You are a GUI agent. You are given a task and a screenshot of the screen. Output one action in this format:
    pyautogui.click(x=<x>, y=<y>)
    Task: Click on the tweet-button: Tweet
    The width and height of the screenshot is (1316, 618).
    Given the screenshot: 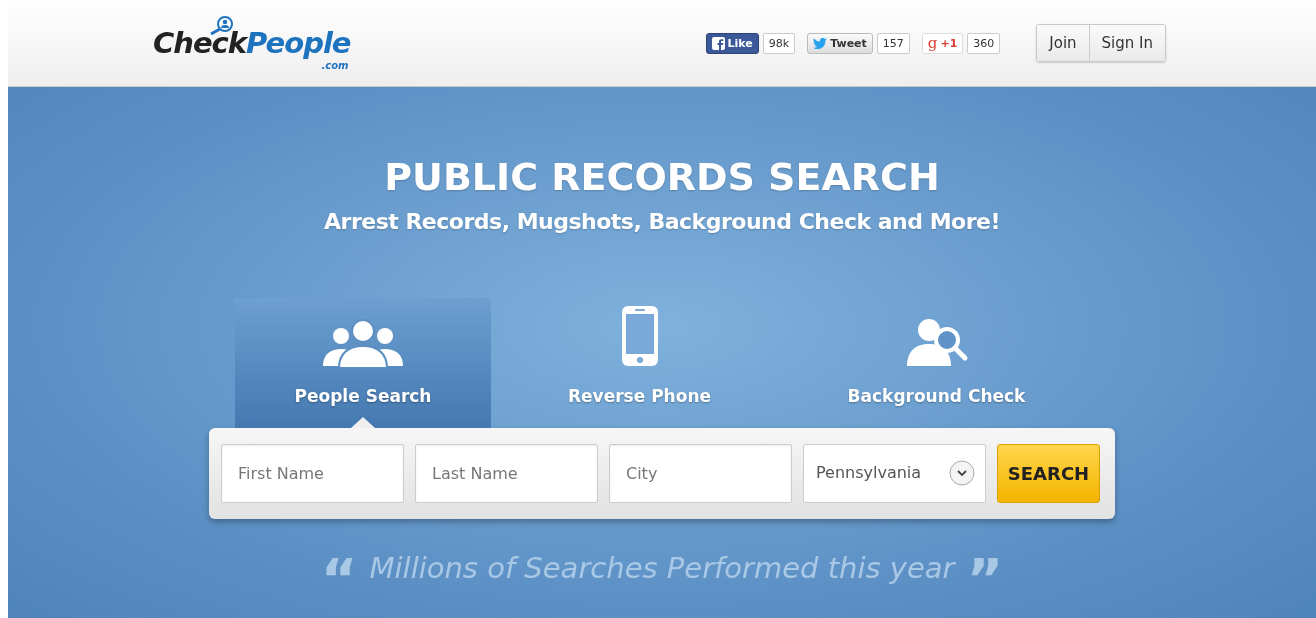 What is the action you would take?
    pyautogui.click(x=840, y=43)
    